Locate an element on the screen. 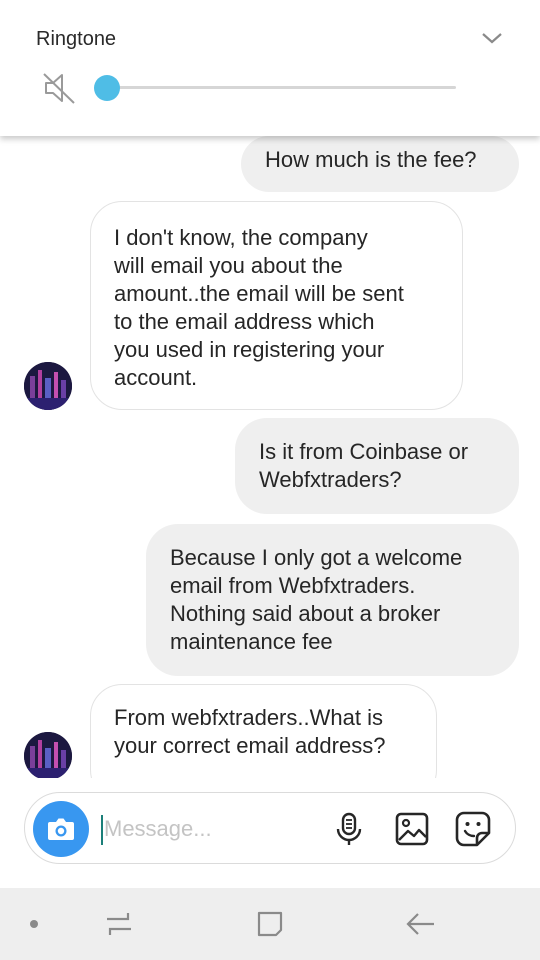 This screenshot has height=960, width=540. back-icon is located at coordinates (421, 924).